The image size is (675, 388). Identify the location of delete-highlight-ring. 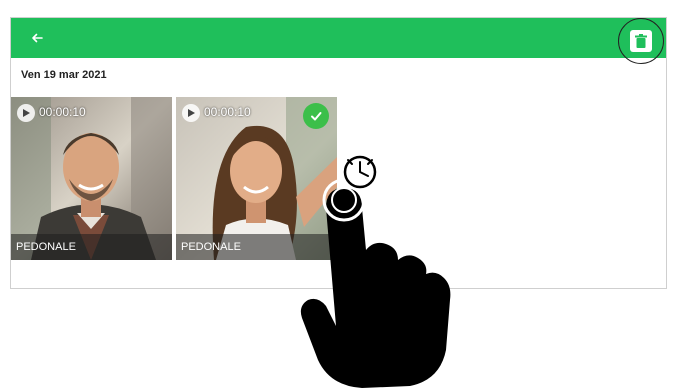
(641, 41).